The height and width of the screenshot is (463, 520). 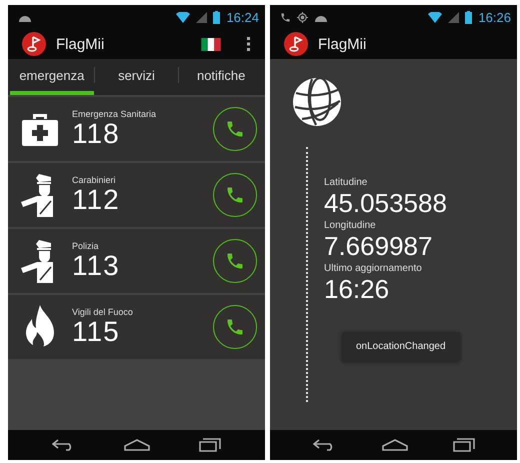 I want to click on field-value: 7.669987, so click(x=379, y=246).